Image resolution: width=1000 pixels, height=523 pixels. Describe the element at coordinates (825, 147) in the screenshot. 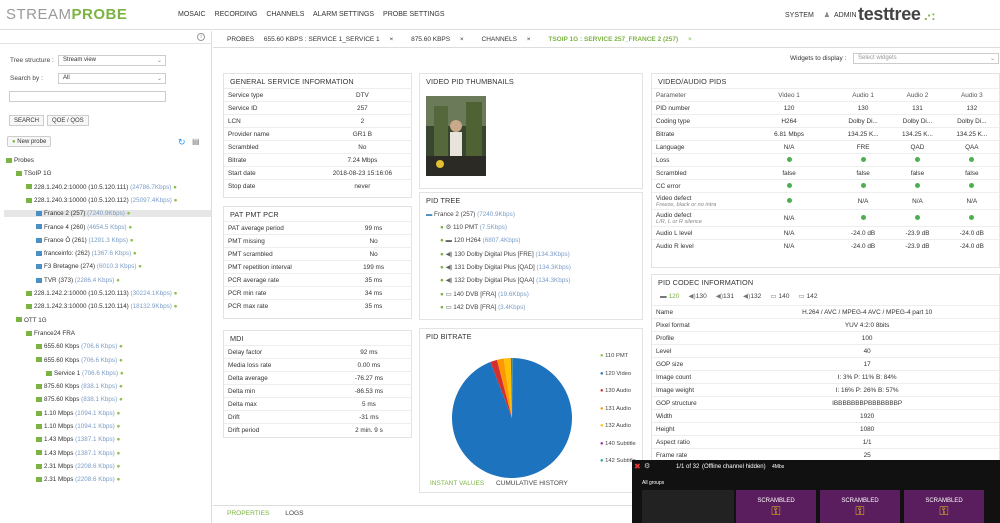

I see `table-row: Language N/A FRE QAD QAA` at that location.